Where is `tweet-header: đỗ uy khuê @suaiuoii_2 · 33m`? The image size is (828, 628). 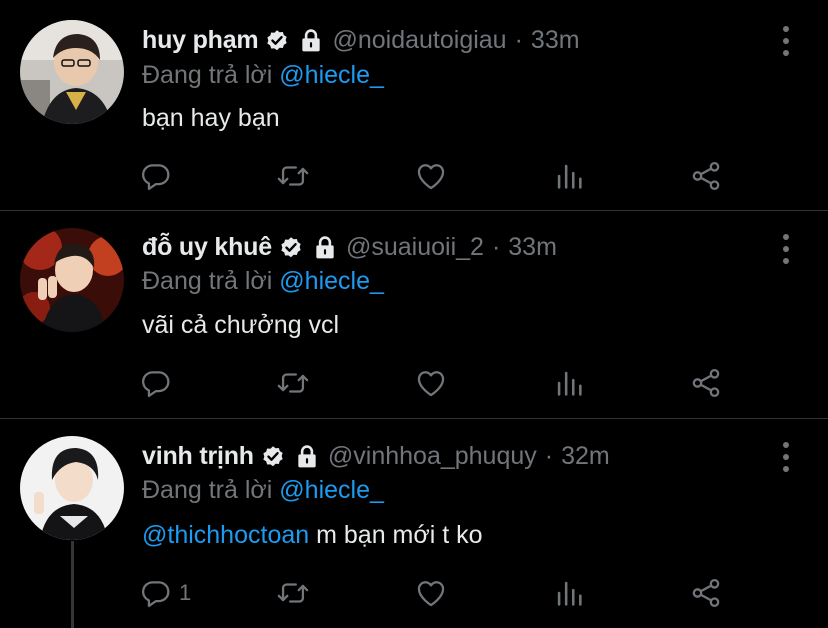
tweet-header: đỗ uy khuê @suaiuoii_2 · 33m is located at coordinates (349, 247).